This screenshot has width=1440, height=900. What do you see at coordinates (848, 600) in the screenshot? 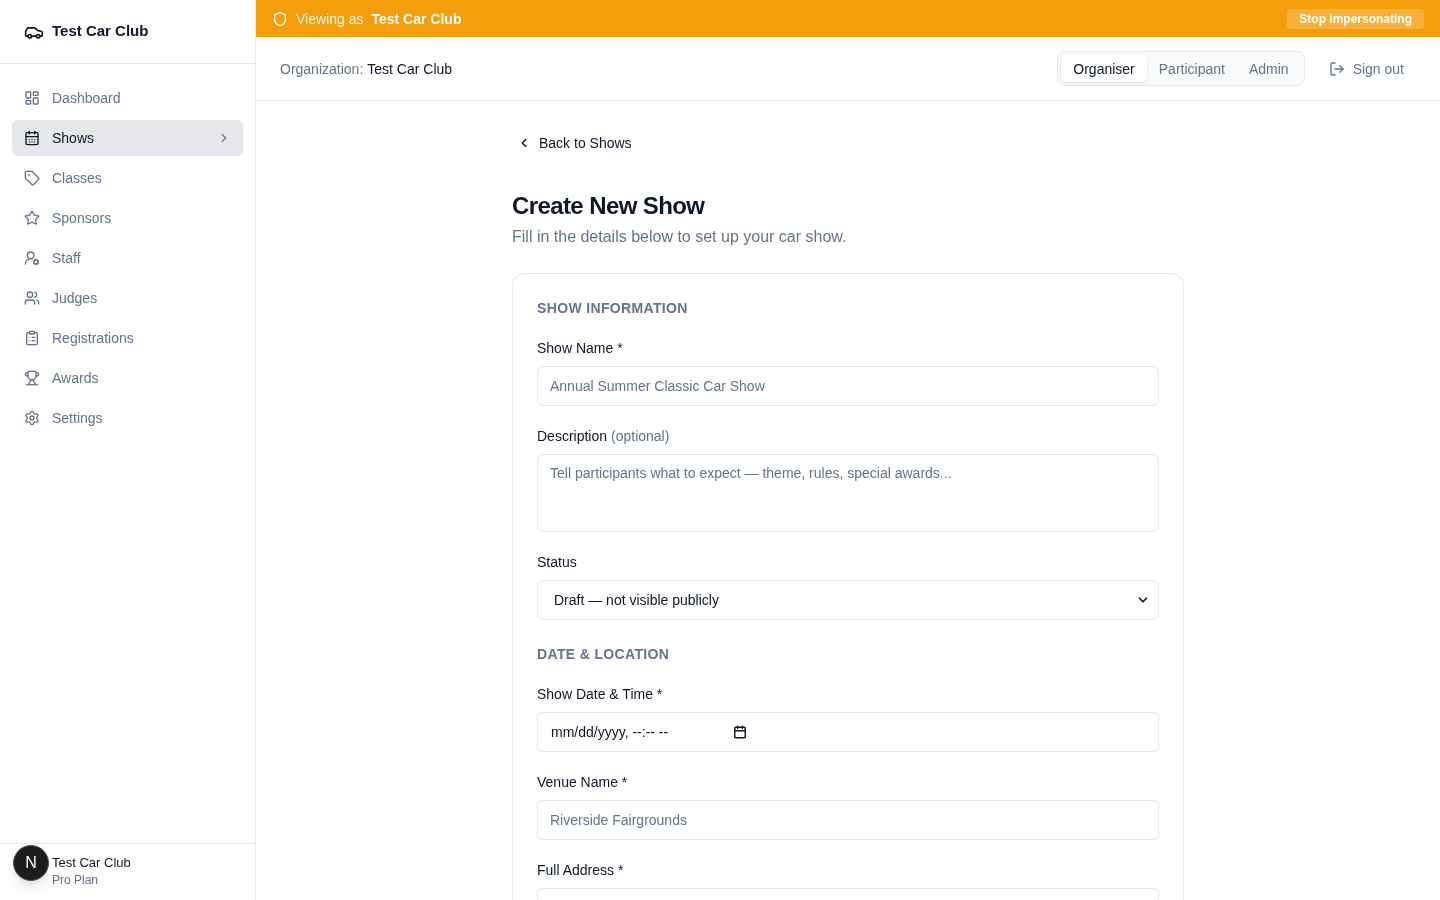
I see `status-select: Draft — not visible publicly` at bounding box center [848, 600].